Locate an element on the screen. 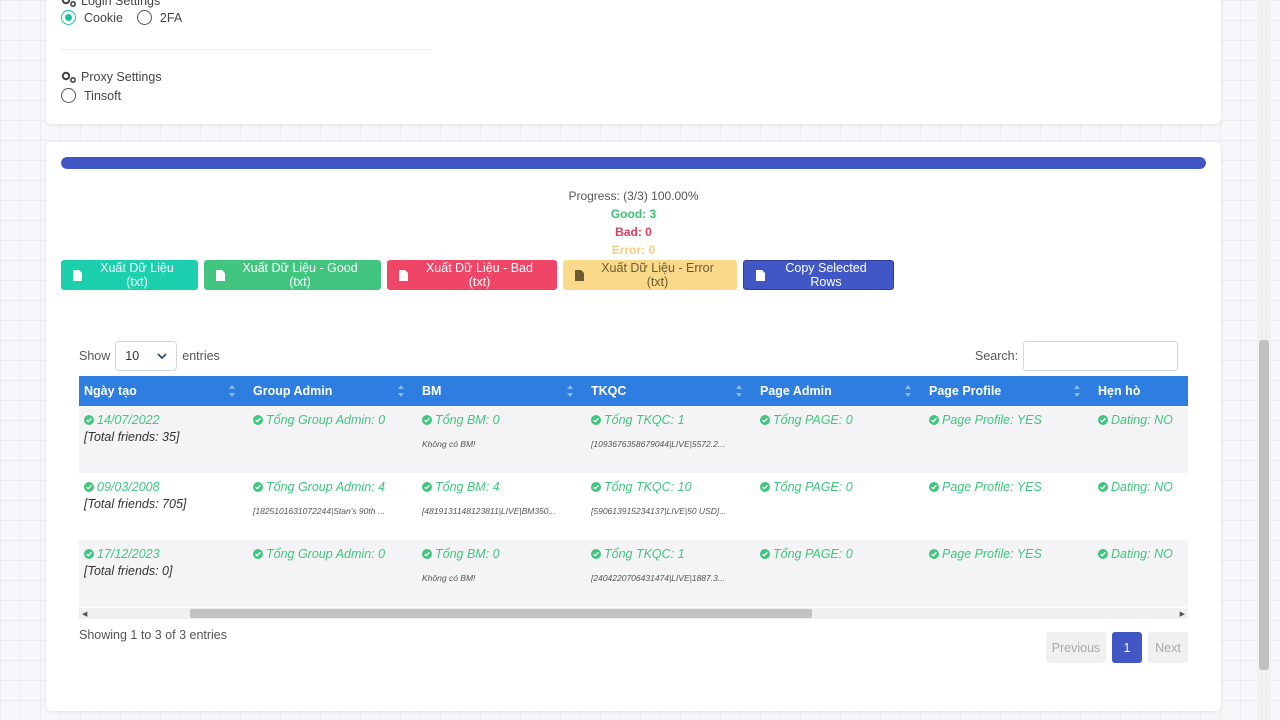 Image resolution: width=1280 pixels, height=720 pixels. proxy-settings-title: Proxy Settings is located at coordinates (111, 77).